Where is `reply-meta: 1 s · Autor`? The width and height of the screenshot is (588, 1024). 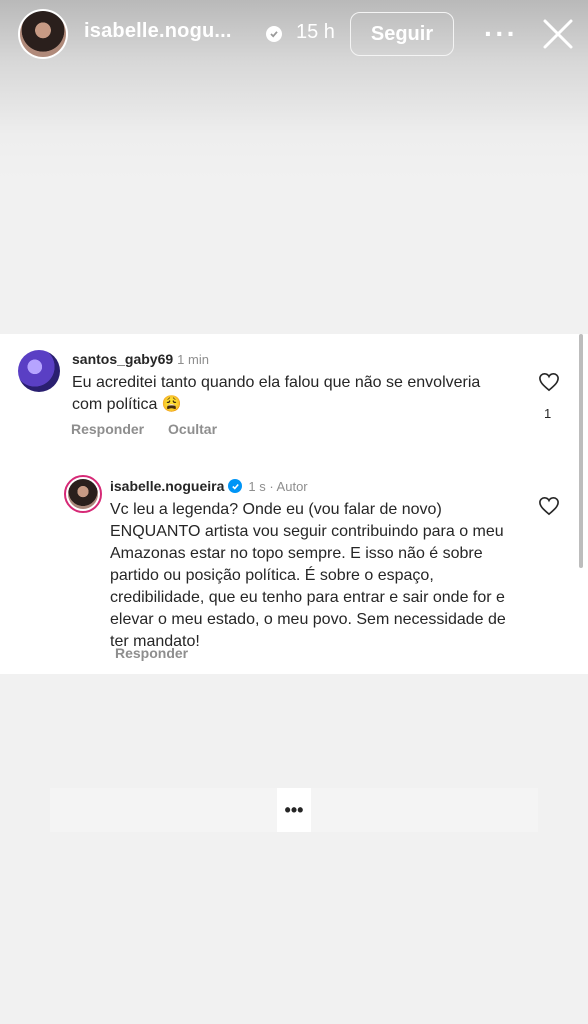
reply-meta: 1 s · Autor is located at coordinates (278, 486).